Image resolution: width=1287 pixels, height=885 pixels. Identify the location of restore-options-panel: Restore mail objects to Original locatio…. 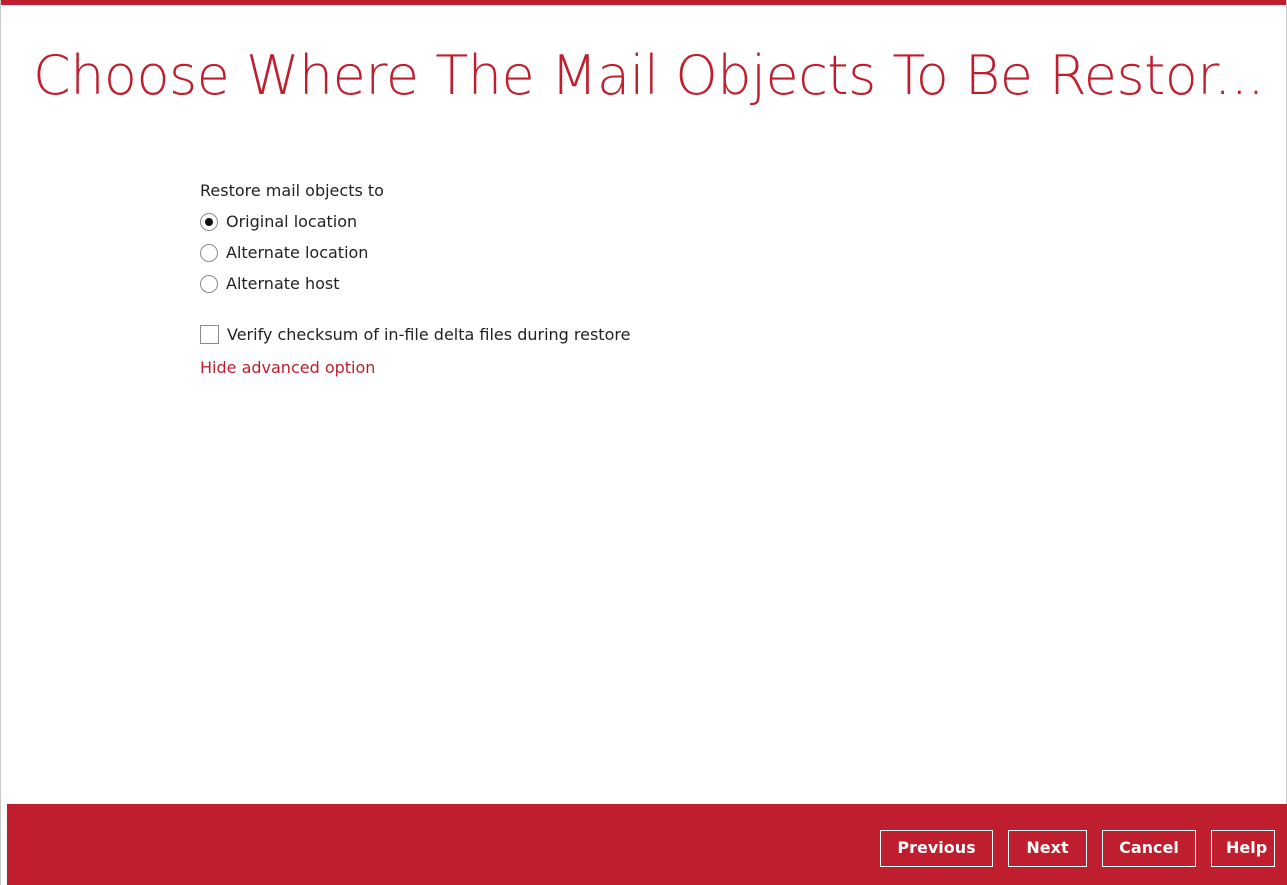
(415, 277).